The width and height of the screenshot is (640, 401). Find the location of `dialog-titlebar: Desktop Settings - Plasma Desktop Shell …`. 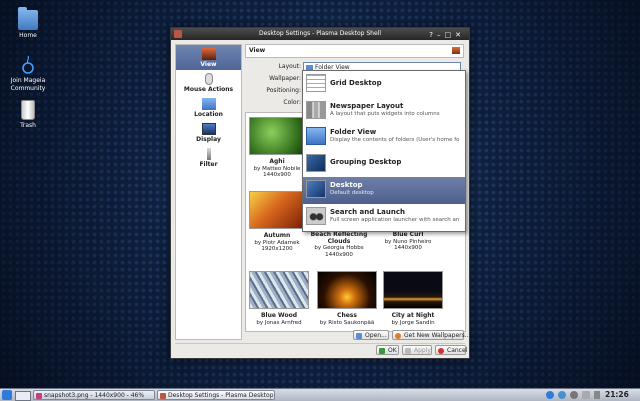

dialog-titlebar: Desktop Settings - Plasma Desktop Shell … is located at coordinates (320, 34).